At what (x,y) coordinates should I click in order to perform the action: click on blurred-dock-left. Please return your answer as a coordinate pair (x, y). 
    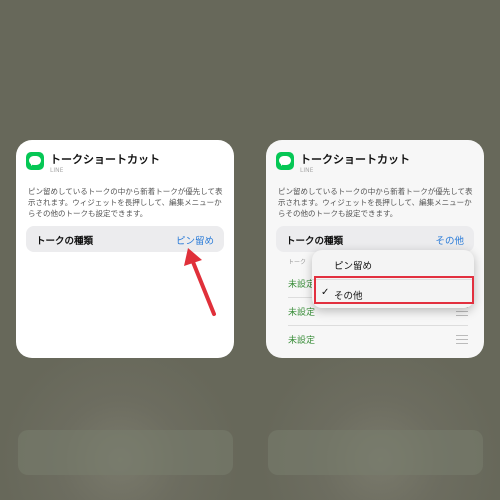
    Looking at the image, I should click on (125, 452).